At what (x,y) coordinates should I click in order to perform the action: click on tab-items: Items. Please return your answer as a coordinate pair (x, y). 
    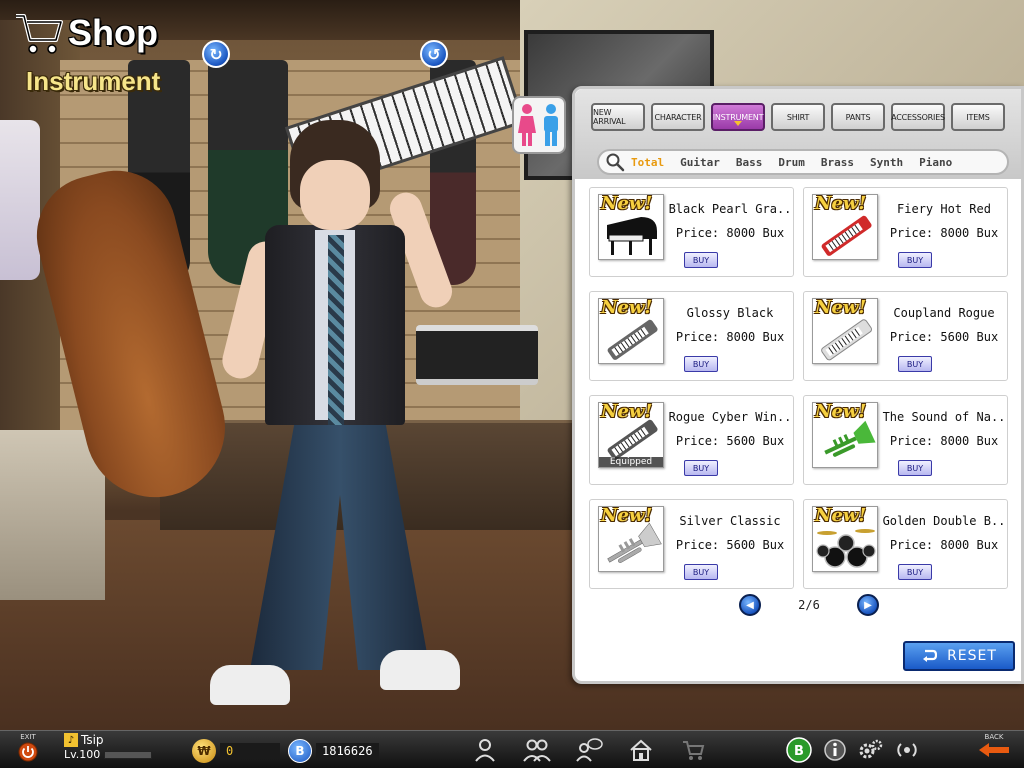
    Looking at the image, I should click on (978, 117).